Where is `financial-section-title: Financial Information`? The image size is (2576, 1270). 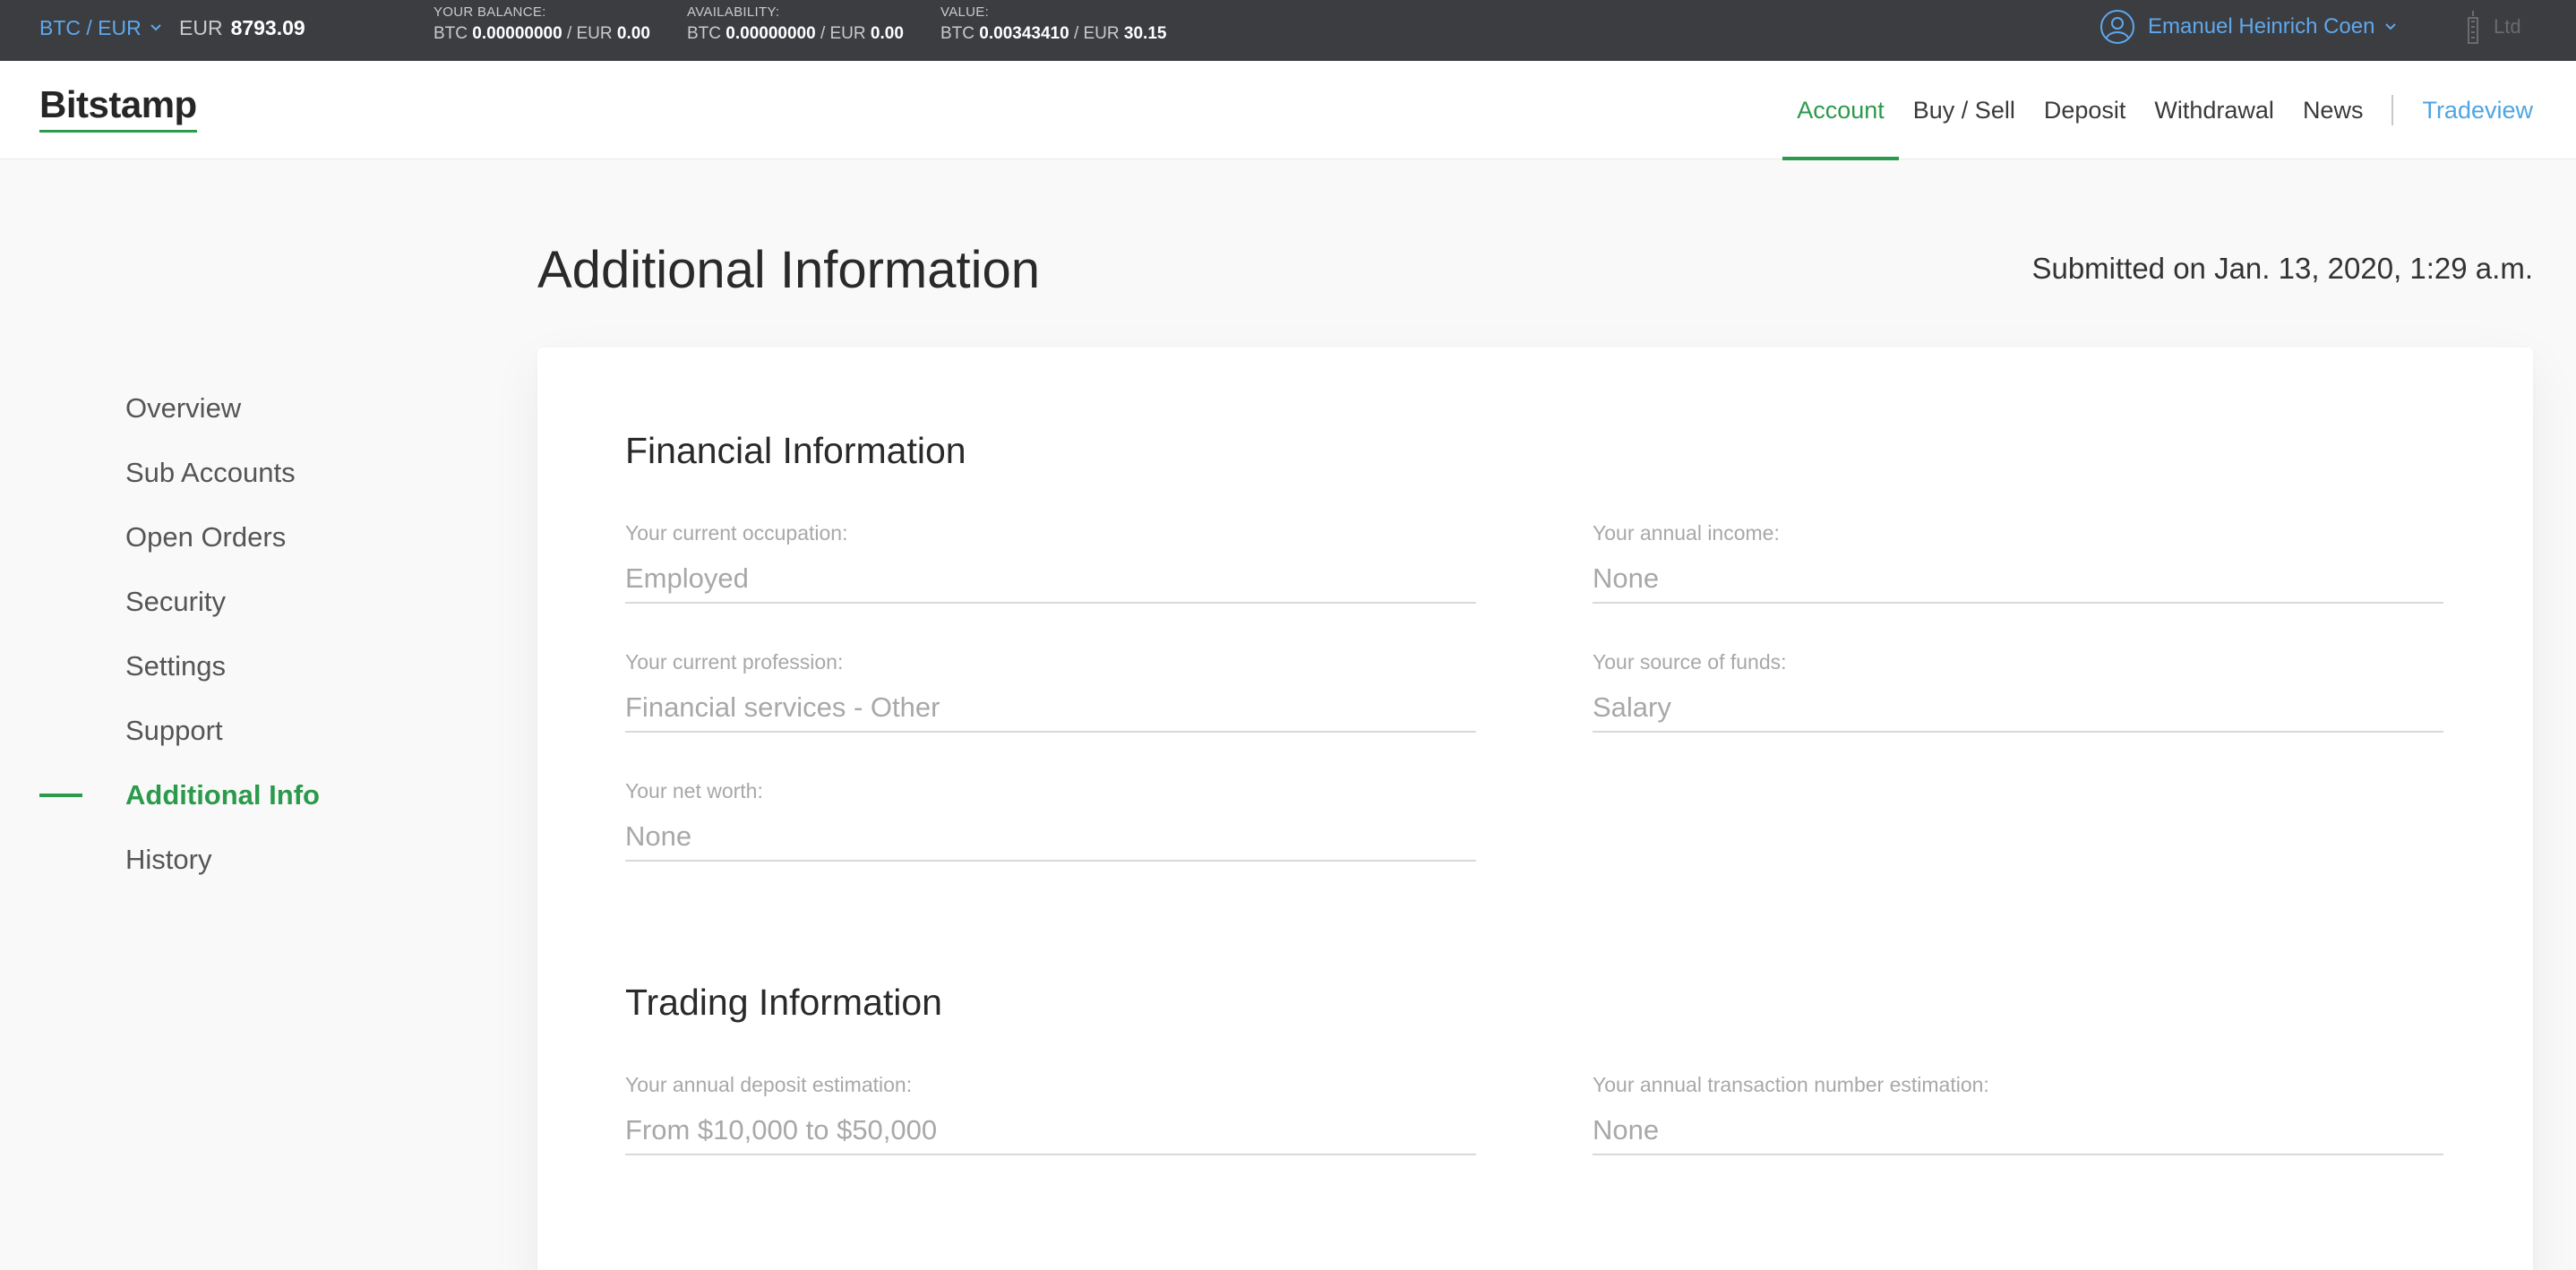
financial-section-title: Financial Information is located at coordinates (795, 450).